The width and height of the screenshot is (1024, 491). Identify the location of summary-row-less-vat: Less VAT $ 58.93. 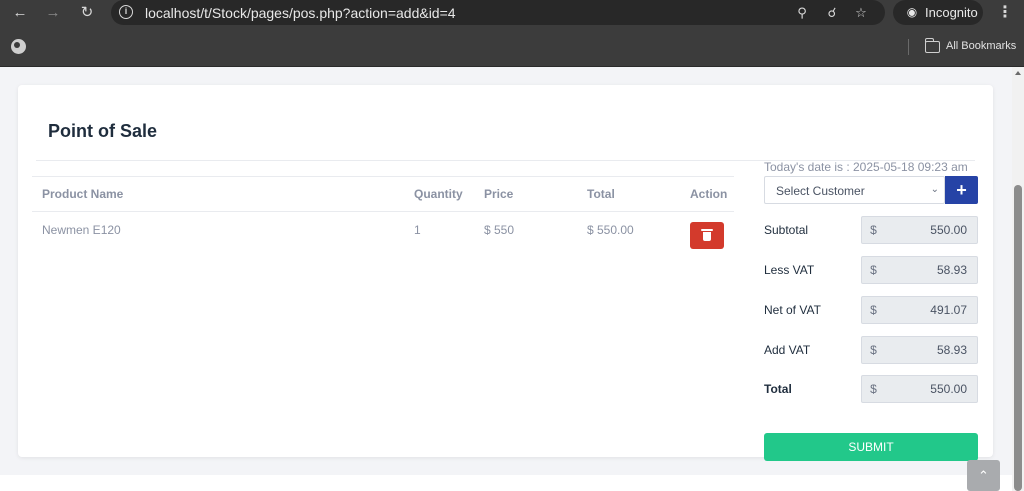
(871, 270).